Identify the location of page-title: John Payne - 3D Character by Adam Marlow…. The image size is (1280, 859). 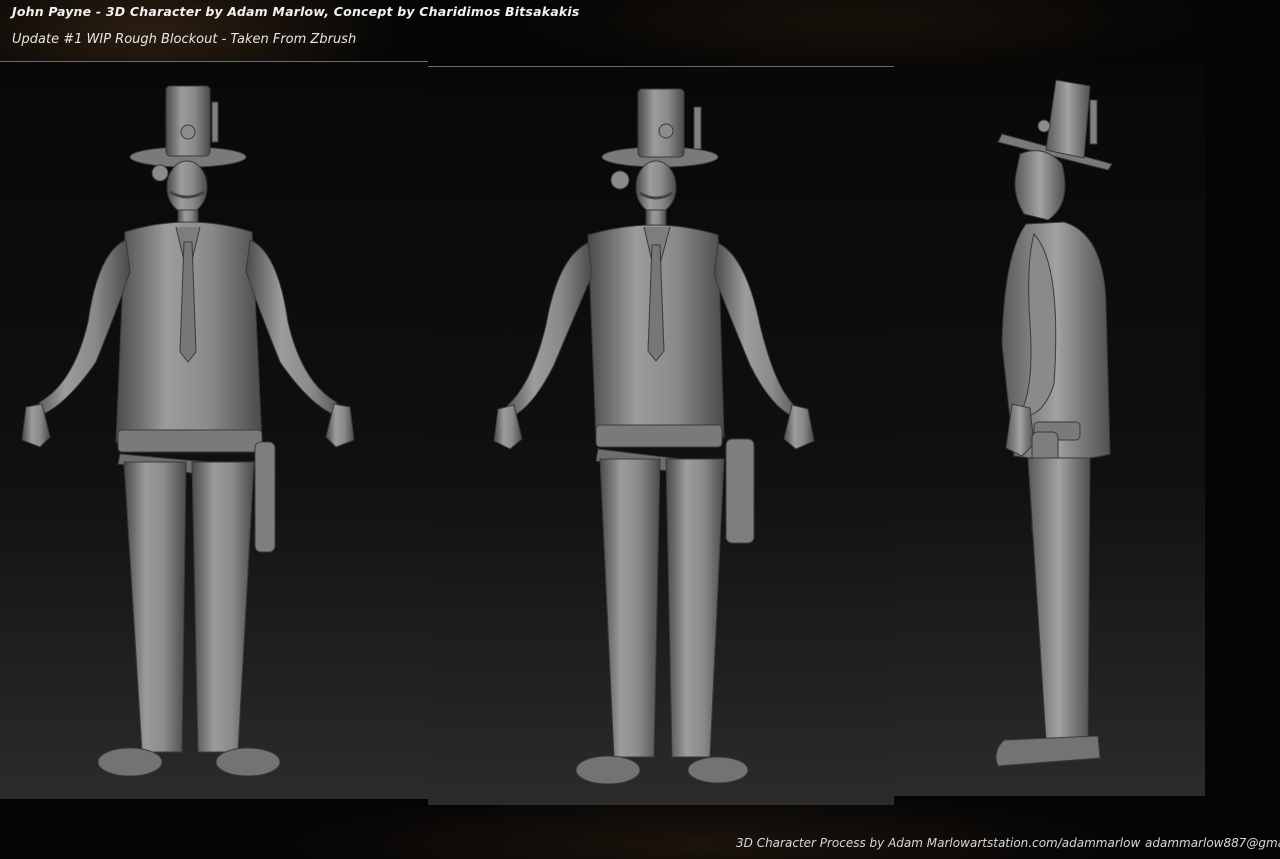
(296, 11).